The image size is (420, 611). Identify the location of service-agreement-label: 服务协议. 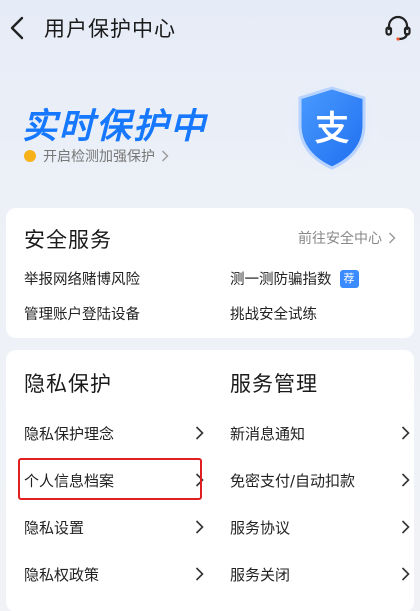
(260, 528).